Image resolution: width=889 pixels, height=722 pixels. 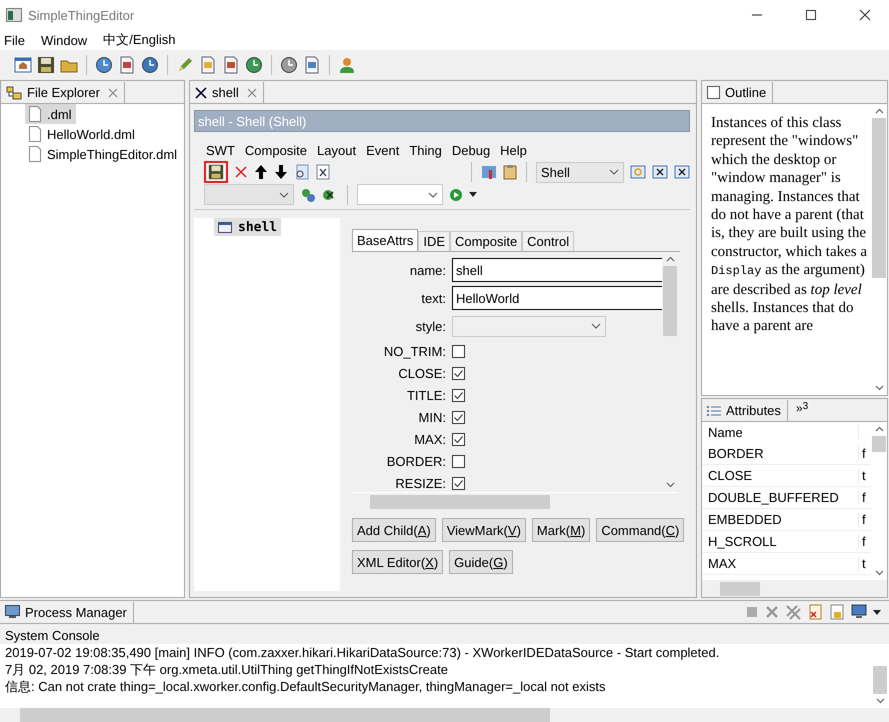 I want to click on action-button: Add Child(A), so click(x=394, y=530).